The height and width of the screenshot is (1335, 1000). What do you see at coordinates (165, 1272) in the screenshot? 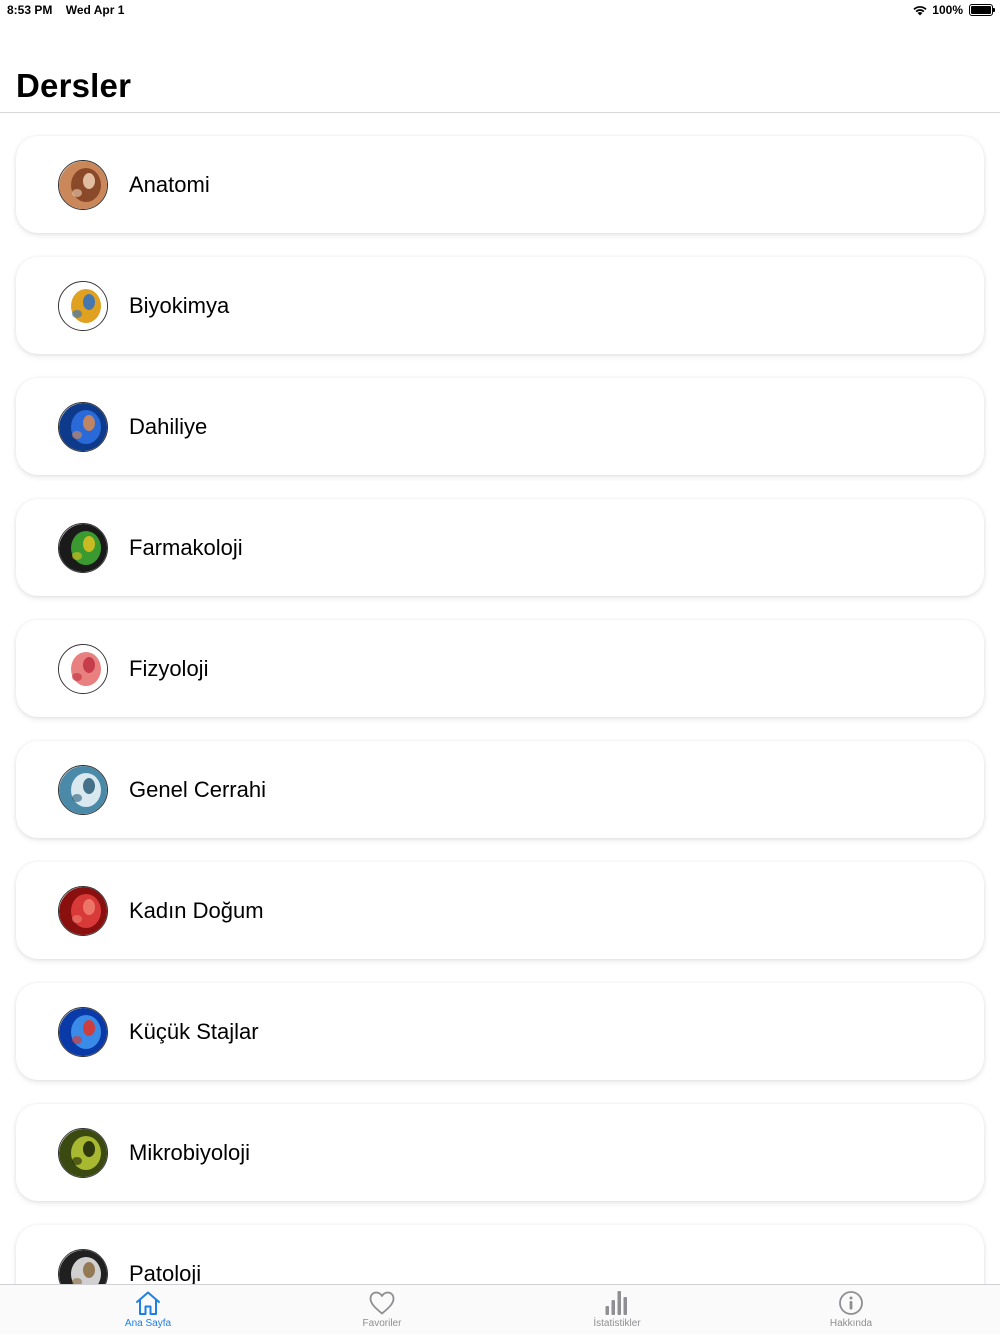
I see `course-label: Patoloji` at bounding box center [165, 1272].